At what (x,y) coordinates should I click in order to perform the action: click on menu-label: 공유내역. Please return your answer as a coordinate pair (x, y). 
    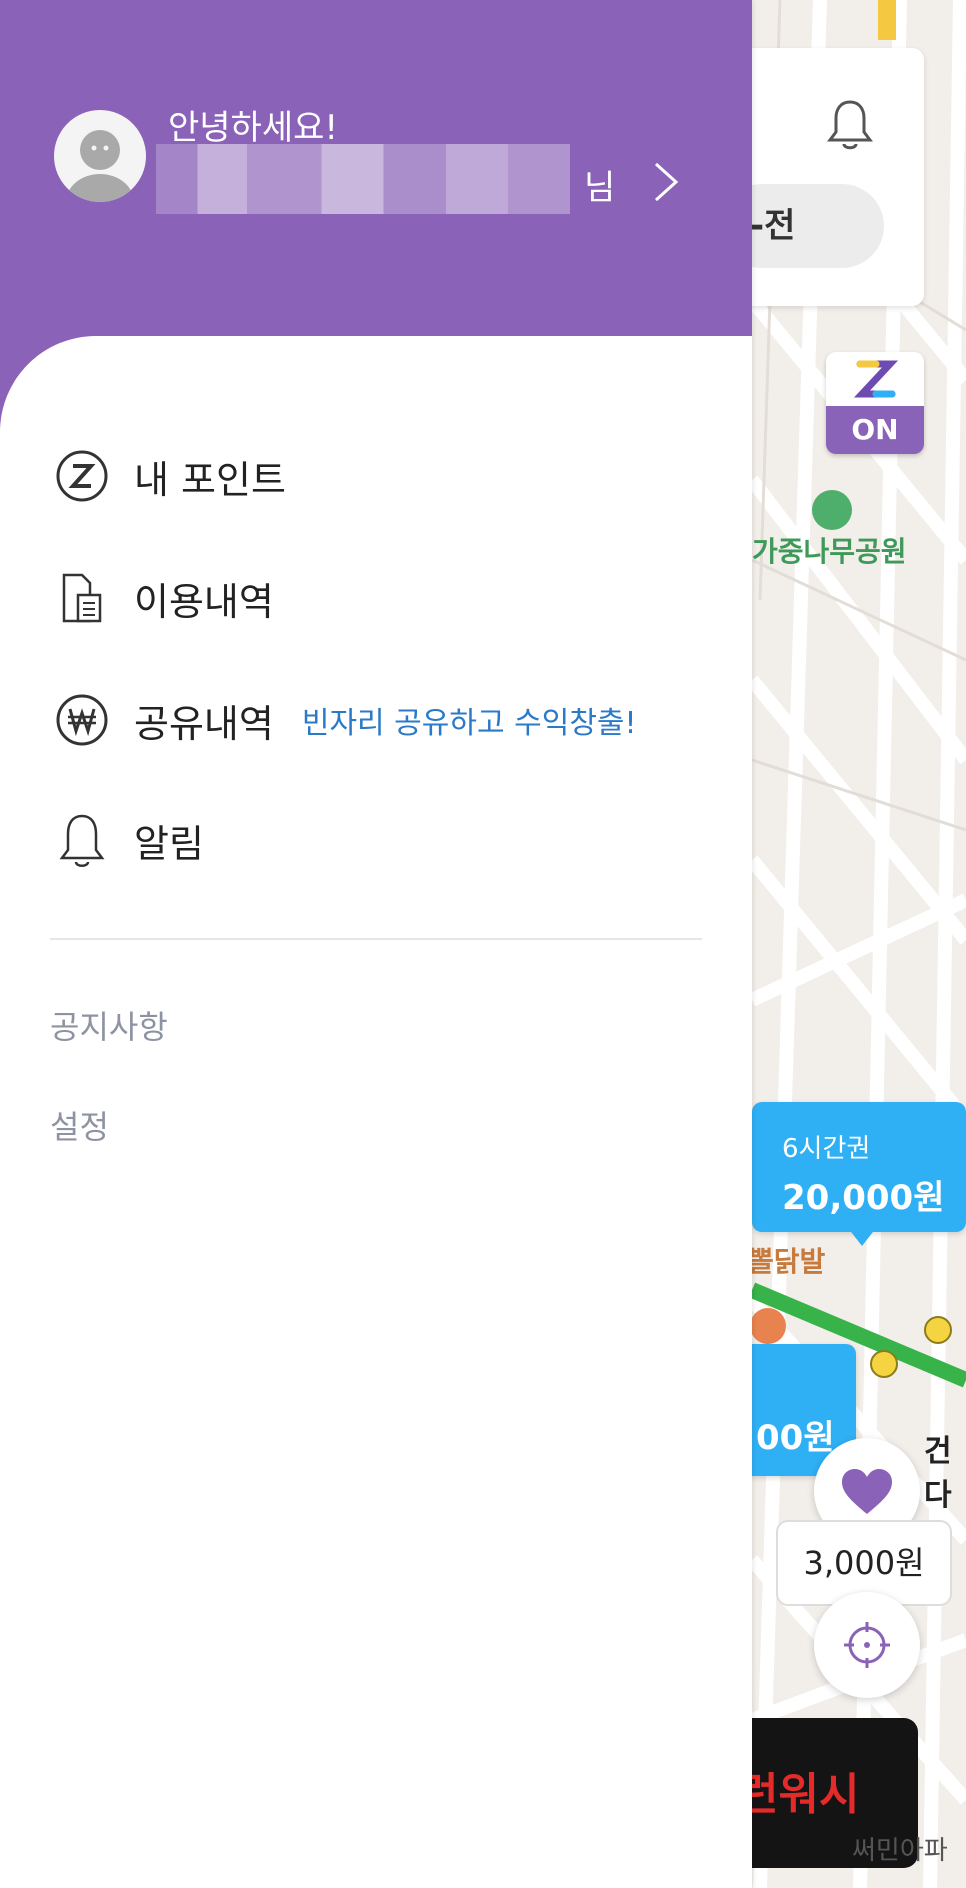
    Looking at the image, I should click on (204, 723).